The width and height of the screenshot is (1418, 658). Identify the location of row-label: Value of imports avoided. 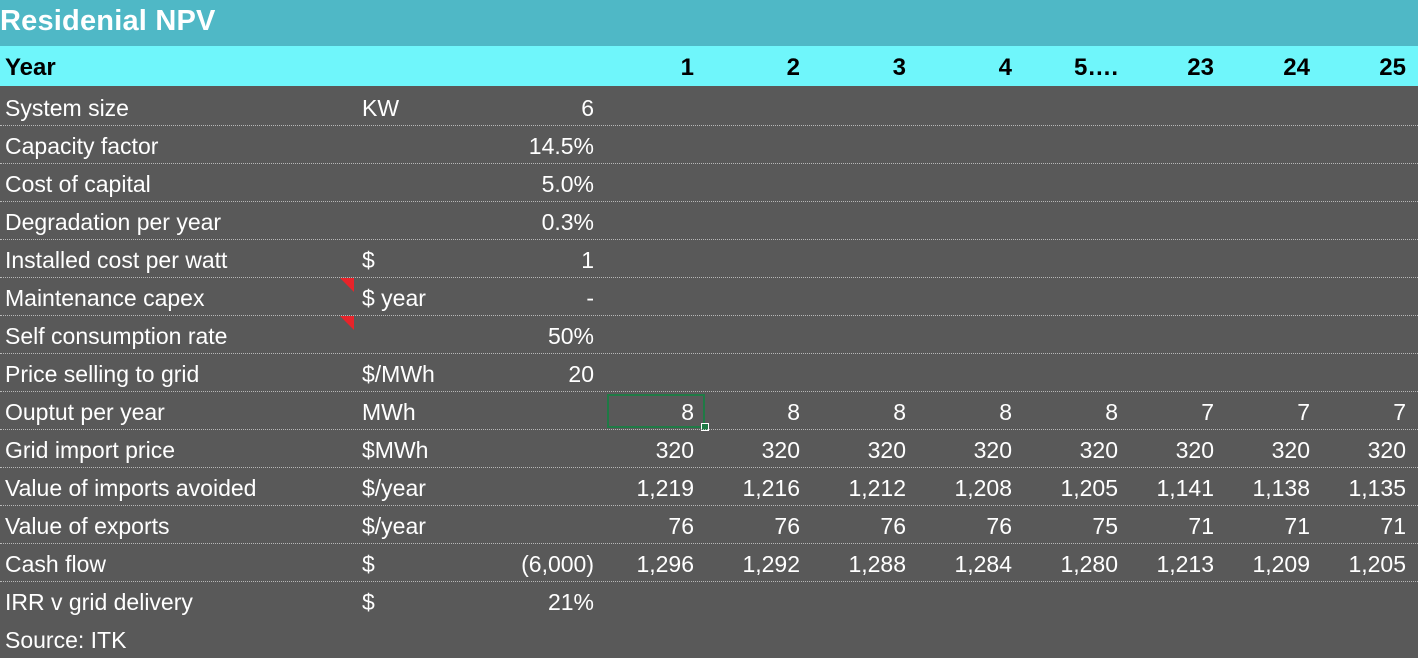
(130, 488).